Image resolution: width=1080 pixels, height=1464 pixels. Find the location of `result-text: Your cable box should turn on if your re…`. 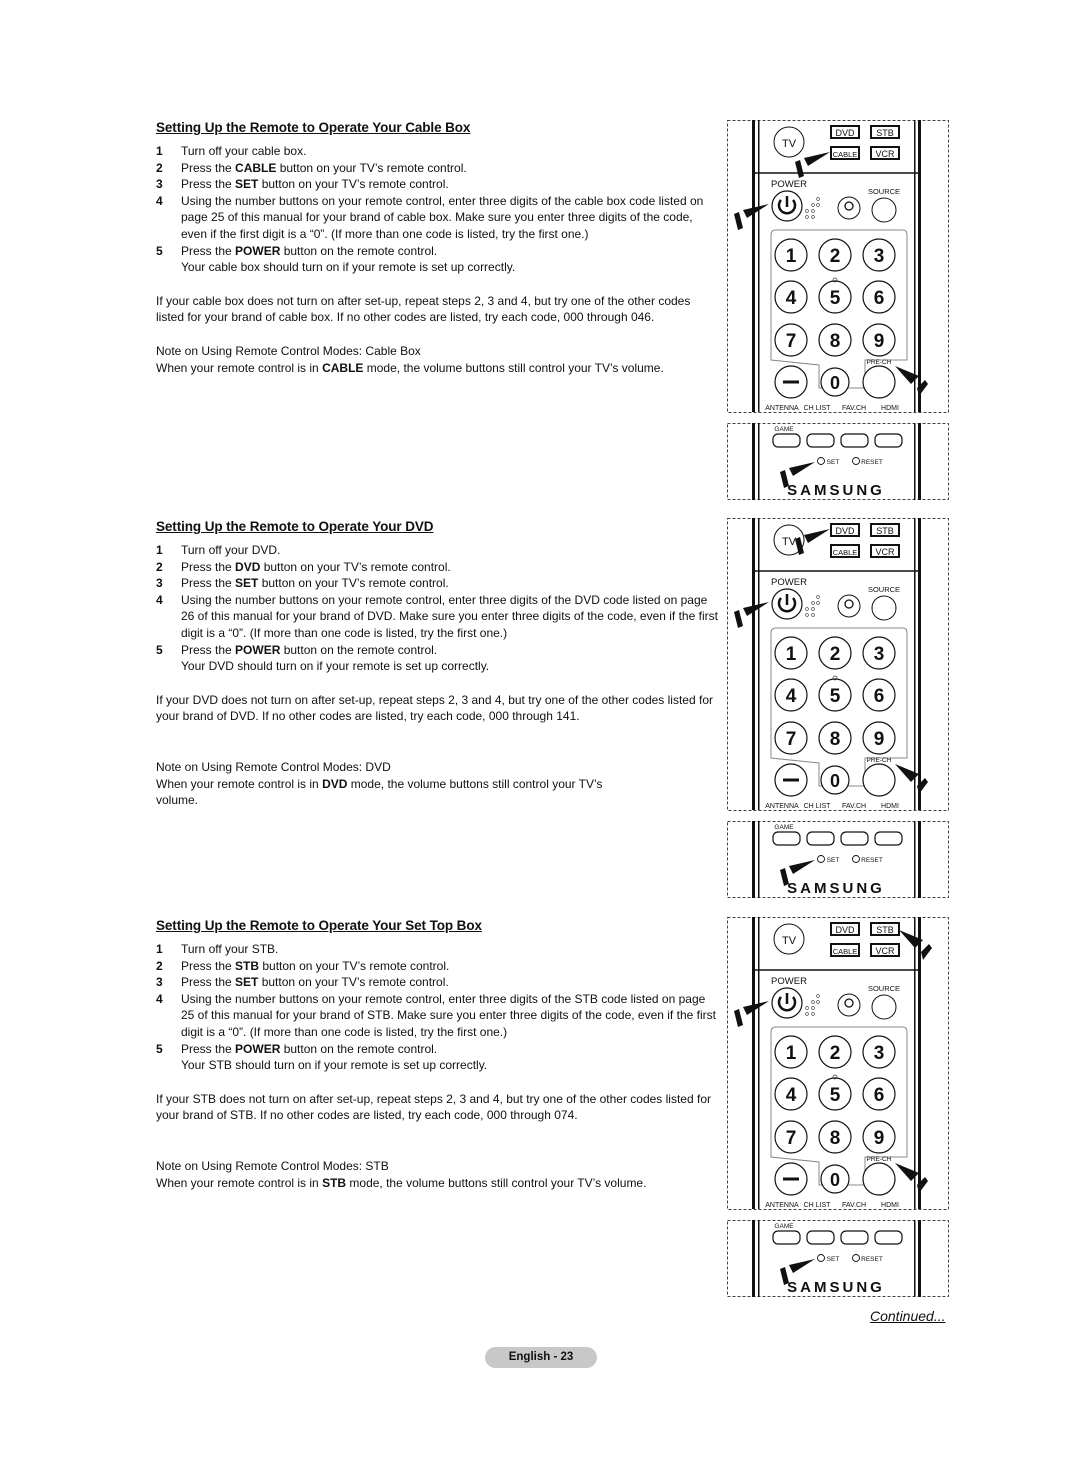

result-text: Your cable box should turn on if your re… is located at coordinates (348, 267).